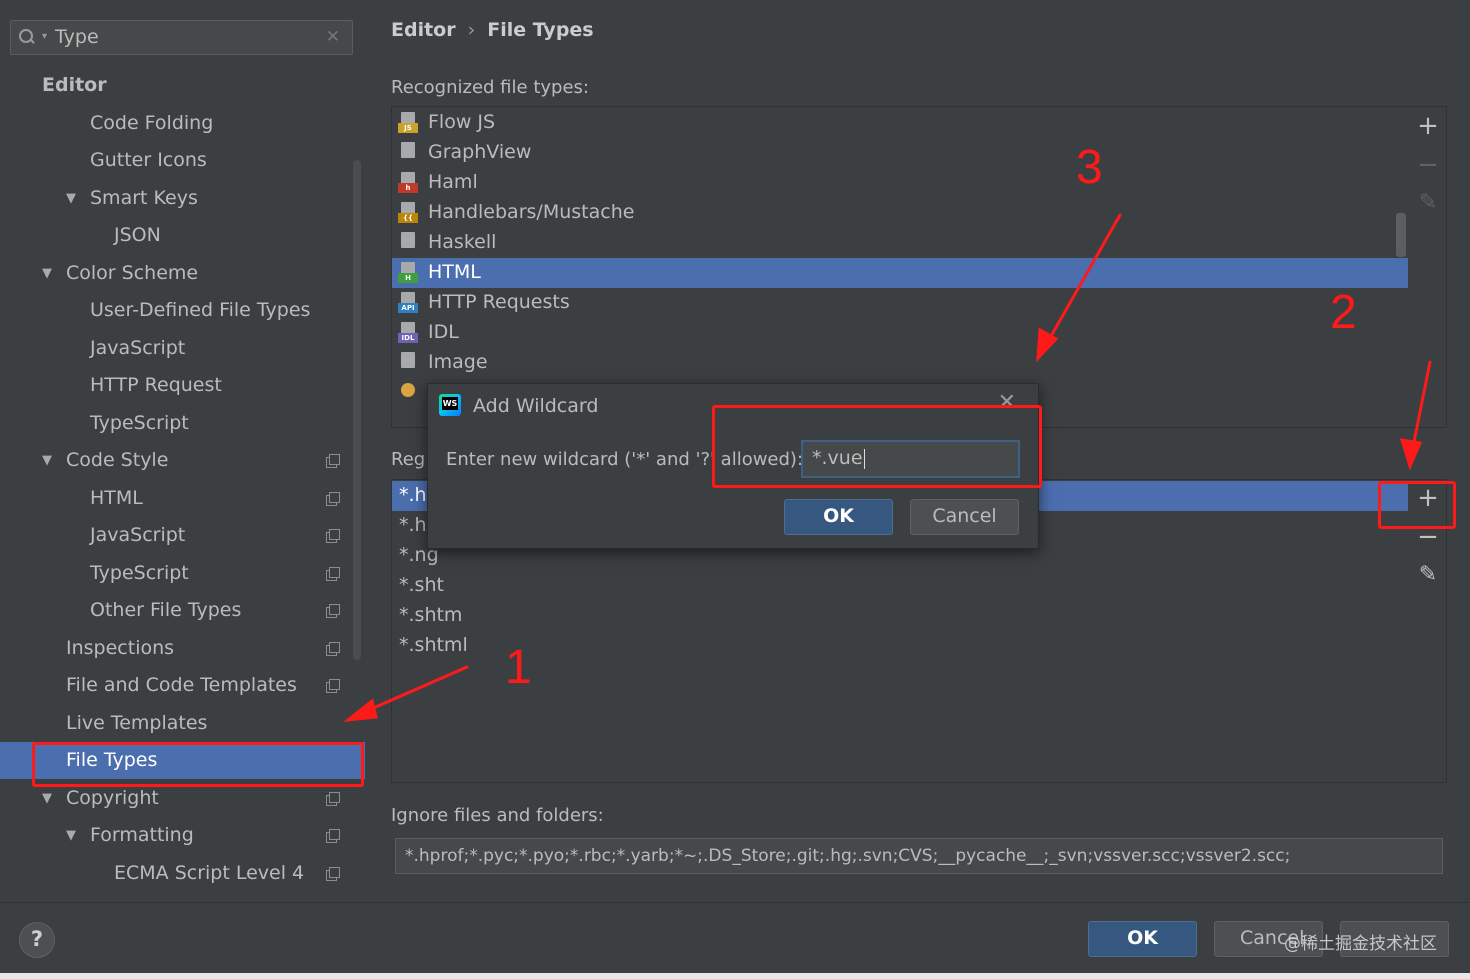  What do you see at coordinates (1417, 505) in the screenshot?
I see `annotation-box-add-button` at bounding box center [1417, 505].